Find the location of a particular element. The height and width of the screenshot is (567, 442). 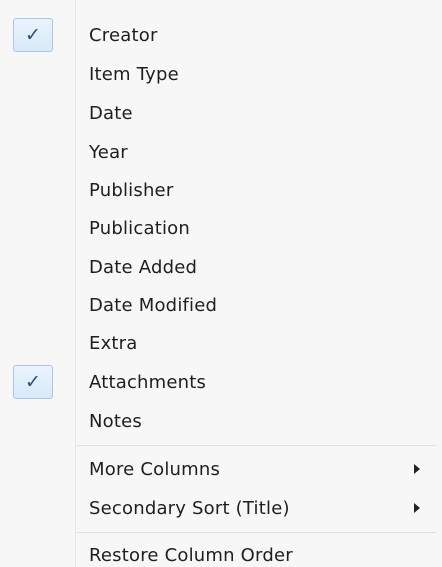

menu-item-date: Date is located at coordinates (221, 113).